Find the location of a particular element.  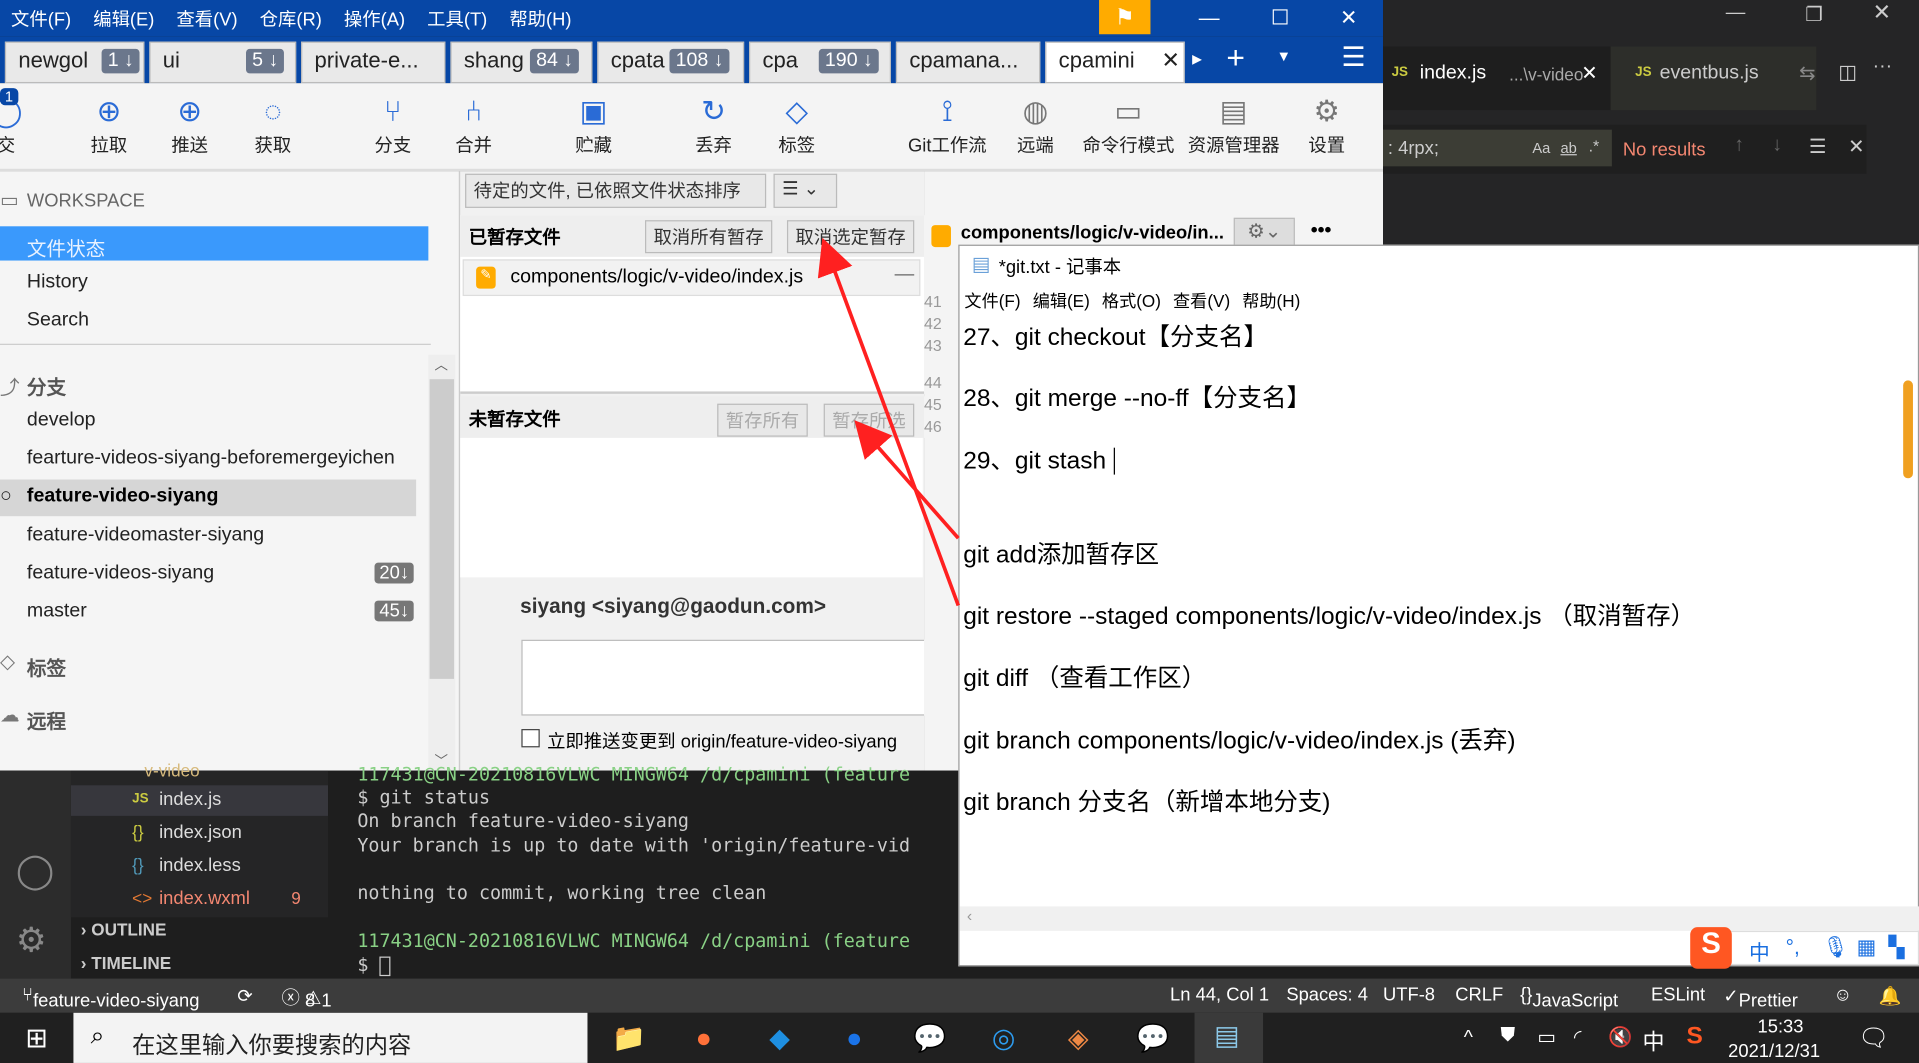

arrow-to-stage-selected is located at coordinates (907, 480).